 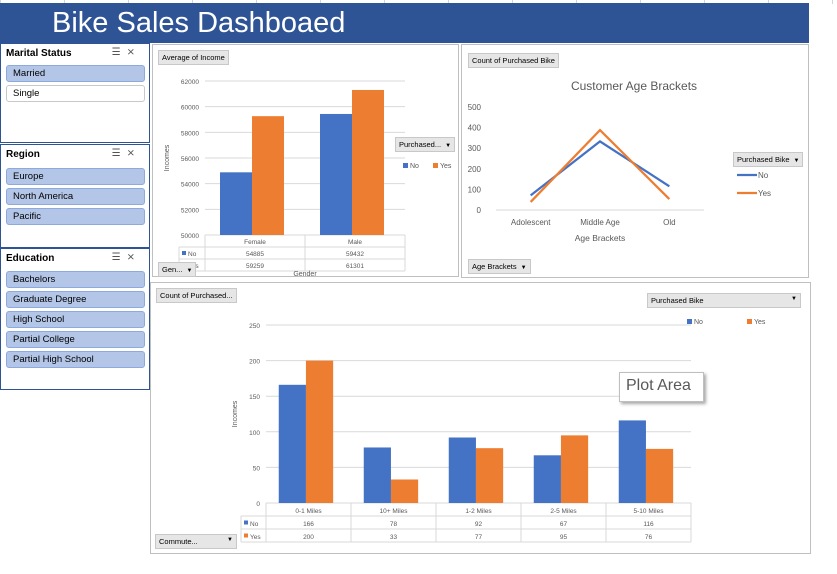 I want to click on x-category-label: 0-1 Miles, so click(x=308, y=511).